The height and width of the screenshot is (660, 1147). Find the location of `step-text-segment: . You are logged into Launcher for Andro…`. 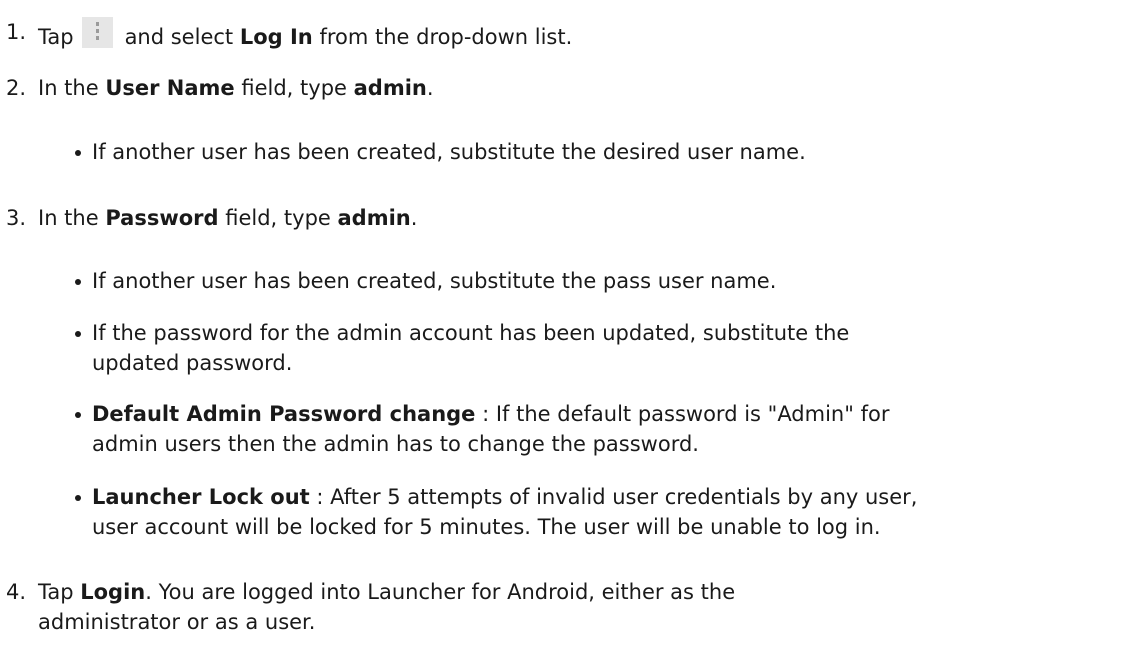

step-text-segment: . You are logged into Launcher for Andro… is located at coordinates (440, 592).